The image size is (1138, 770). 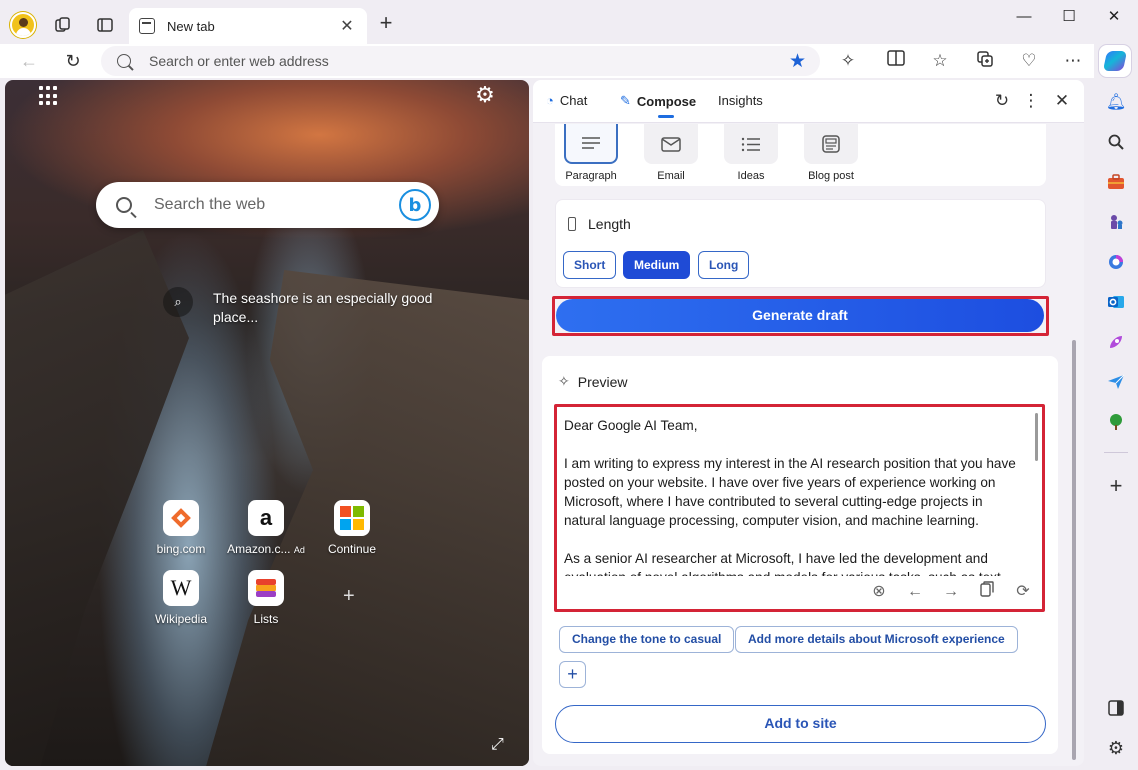 What do you see at coordinates (105, 25) in the screenshot?
I see `tab-actions-icon` at bounding box center [105, 25].